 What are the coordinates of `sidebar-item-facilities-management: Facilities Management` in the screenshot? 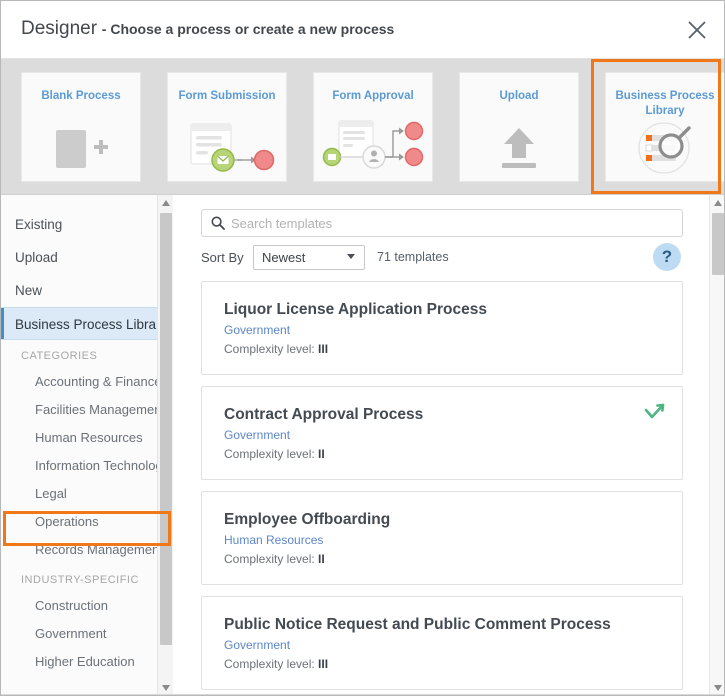 It's located at (86, 410).